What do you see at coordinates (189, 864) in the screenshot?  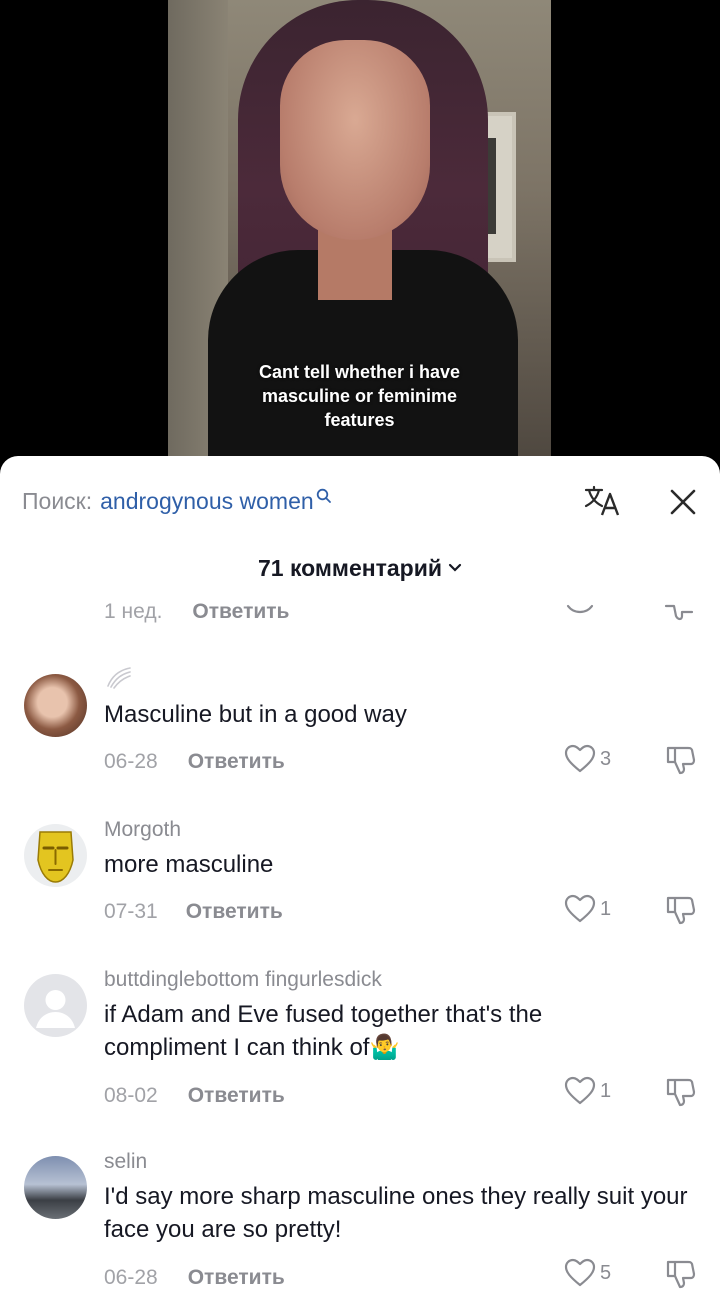 I see `comment-text: more masculine` at bounding box center [189, 864].